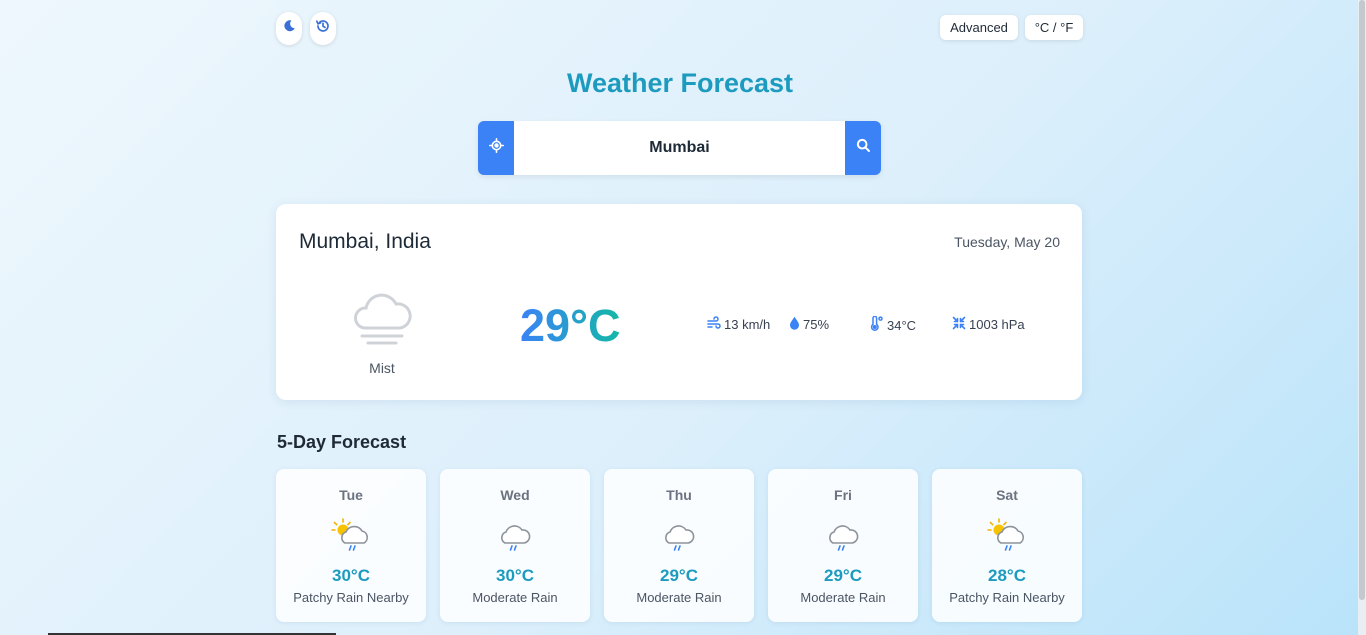  I want to click on humidity-value: 75%, so click(816, 324).